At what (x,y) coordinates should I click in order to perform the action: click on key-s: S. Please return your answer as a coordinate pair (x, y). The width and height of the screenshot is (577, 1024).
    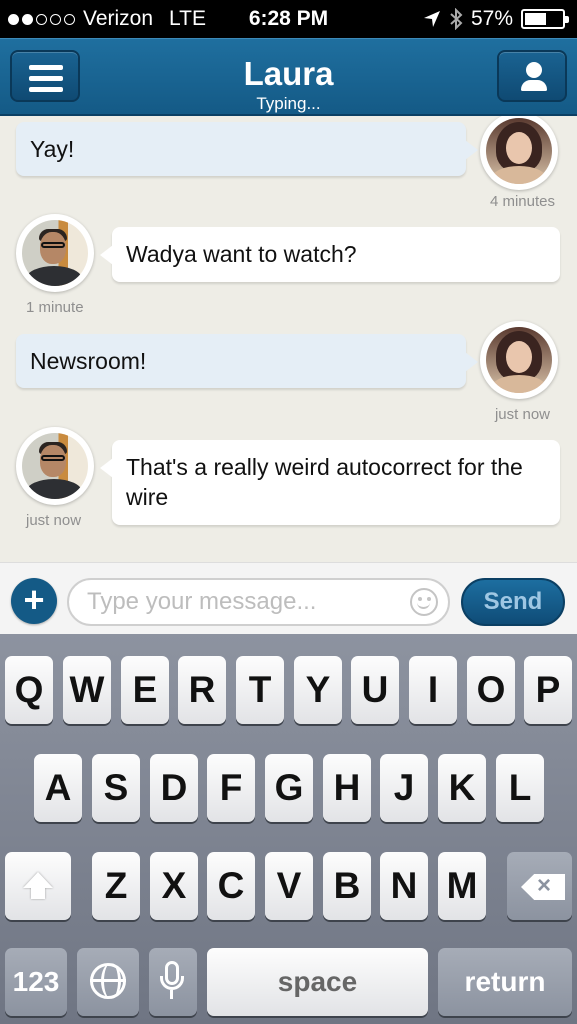
    Looking at the image, I should click on (116, 788).